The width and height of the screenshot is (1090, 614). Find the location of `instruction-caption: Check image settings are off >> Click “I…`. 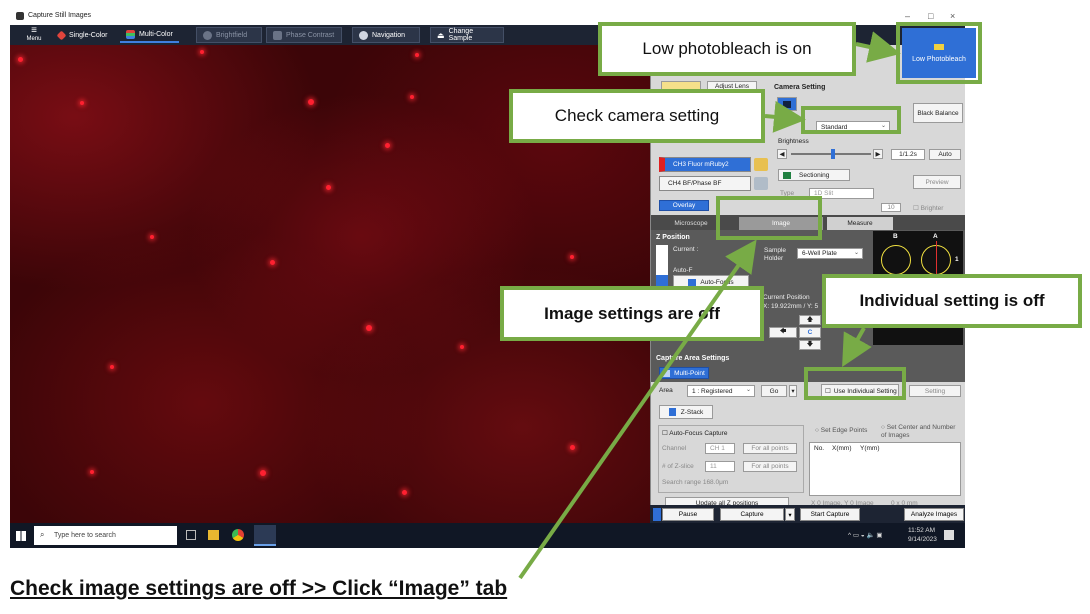

instruction-caption: Check image settings are off >> Click “I… is located at coordinates (259, 588).